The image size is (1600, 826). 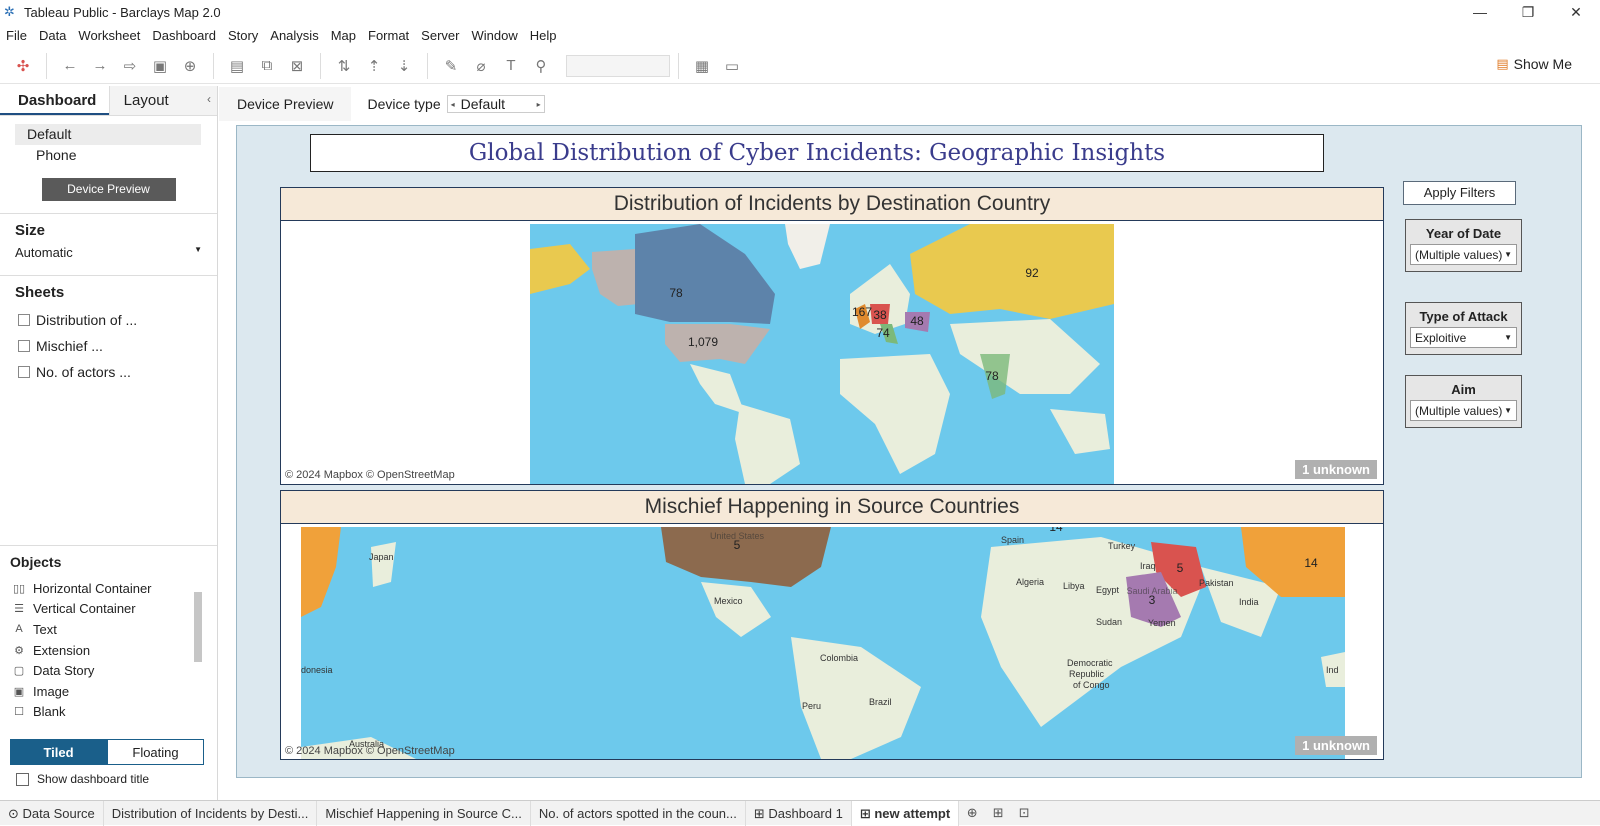 I want to click on device-type-select: ◂ Default ▸, so click(x=495, y=104).